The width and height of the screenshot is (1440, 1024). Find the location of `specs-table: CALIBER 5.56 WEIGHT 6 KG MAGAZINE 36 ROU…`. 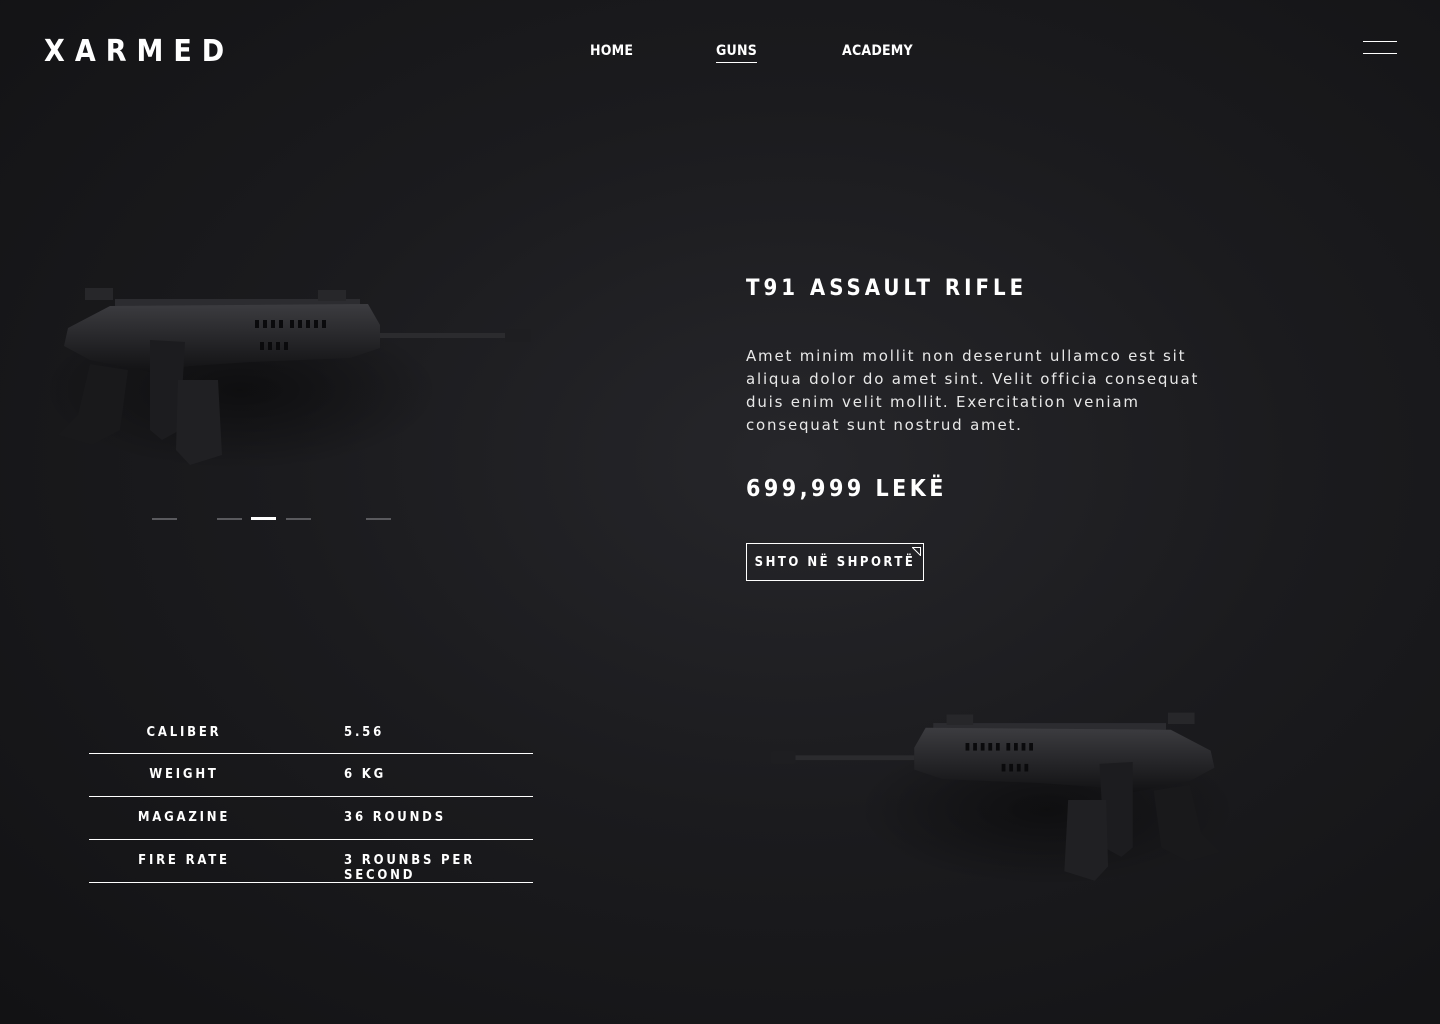

specs-table: CALIBER 5.56 WEIGHT 6 KG MAGAZINE 36 ROU… is located at coordinates (311, 797).